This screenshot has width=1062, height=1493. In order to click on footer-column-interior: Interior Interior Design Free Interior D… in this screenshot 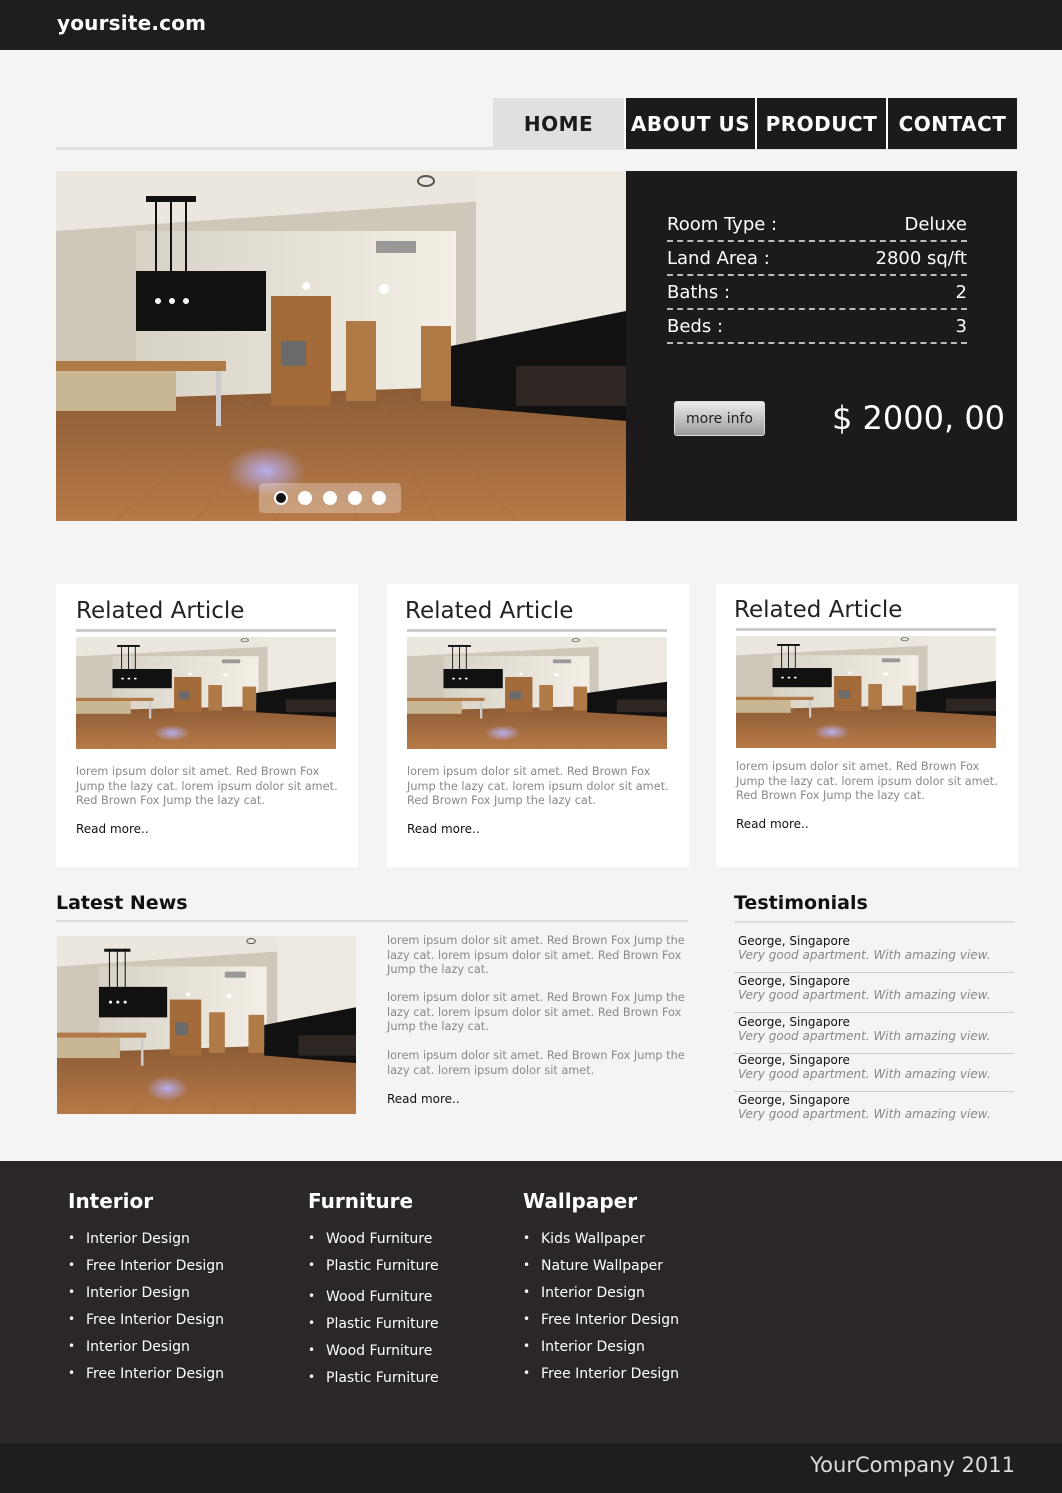, I will do `click(146, 1291)`.